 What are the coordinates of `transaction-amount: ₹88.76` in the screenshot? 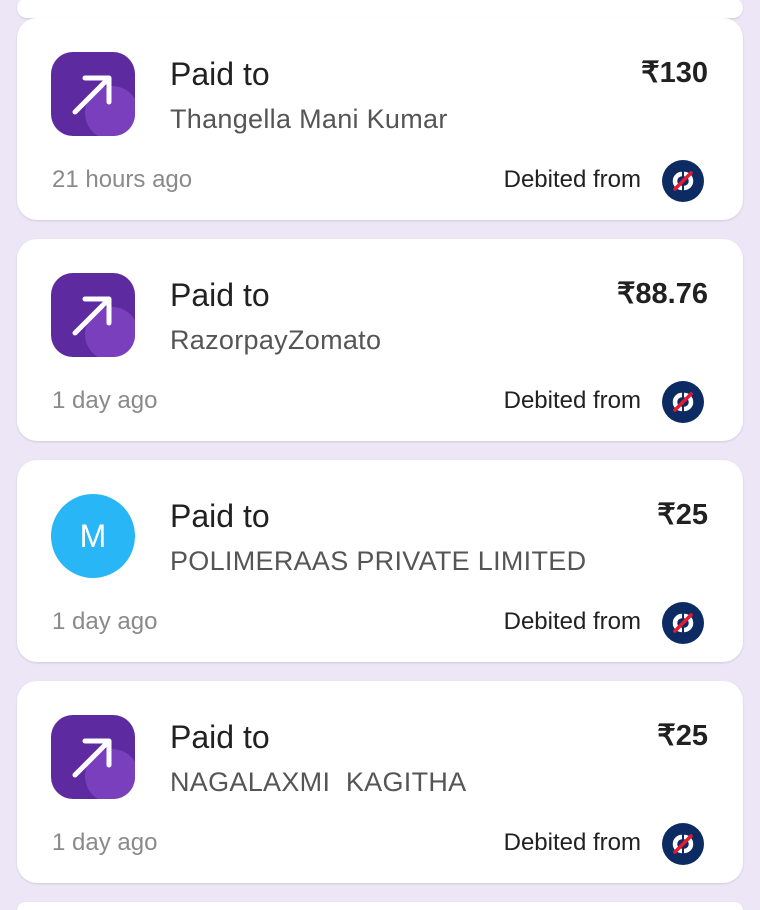 It's located at (662, 294).